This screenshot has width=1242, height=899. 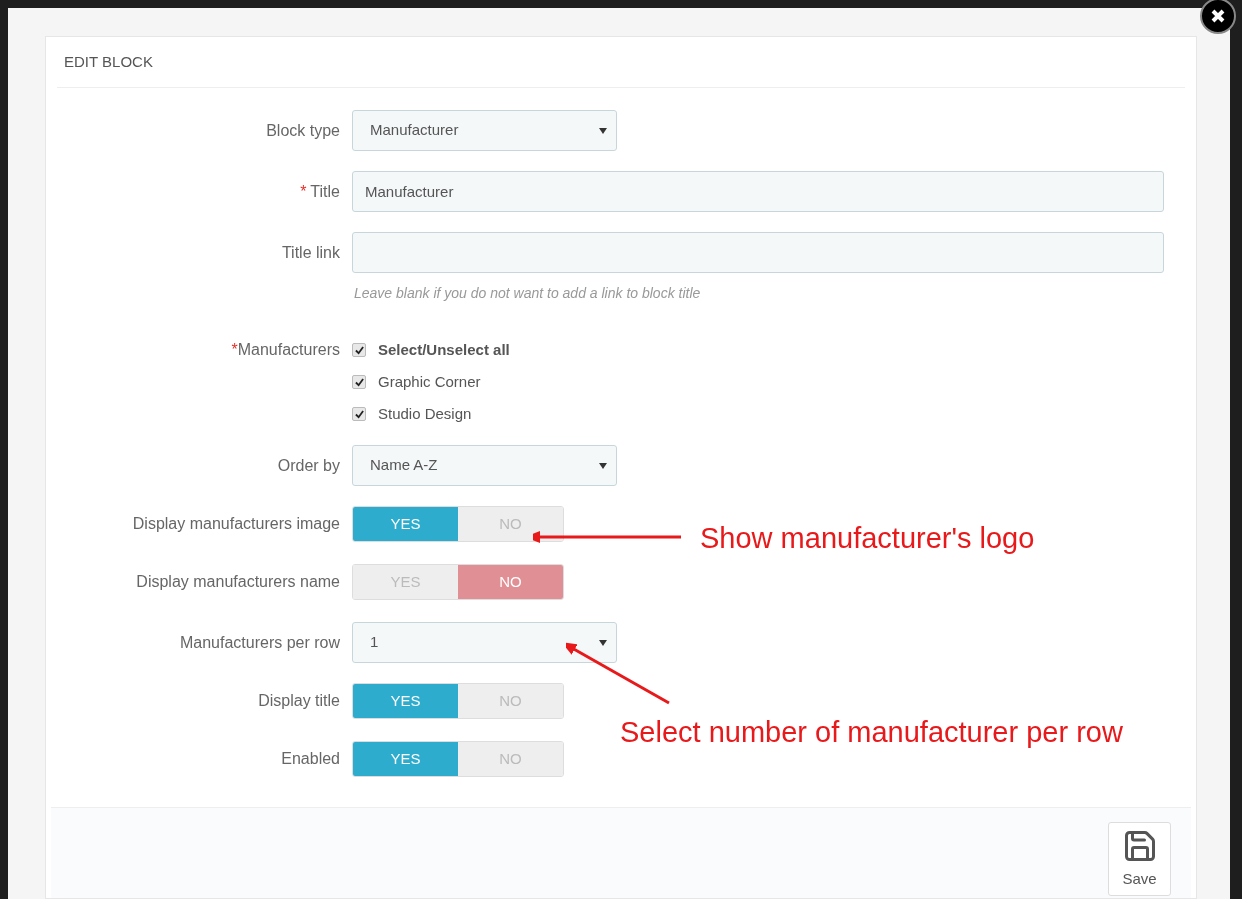 I want to click on field-label: Title link, so click(x=310, y=252).